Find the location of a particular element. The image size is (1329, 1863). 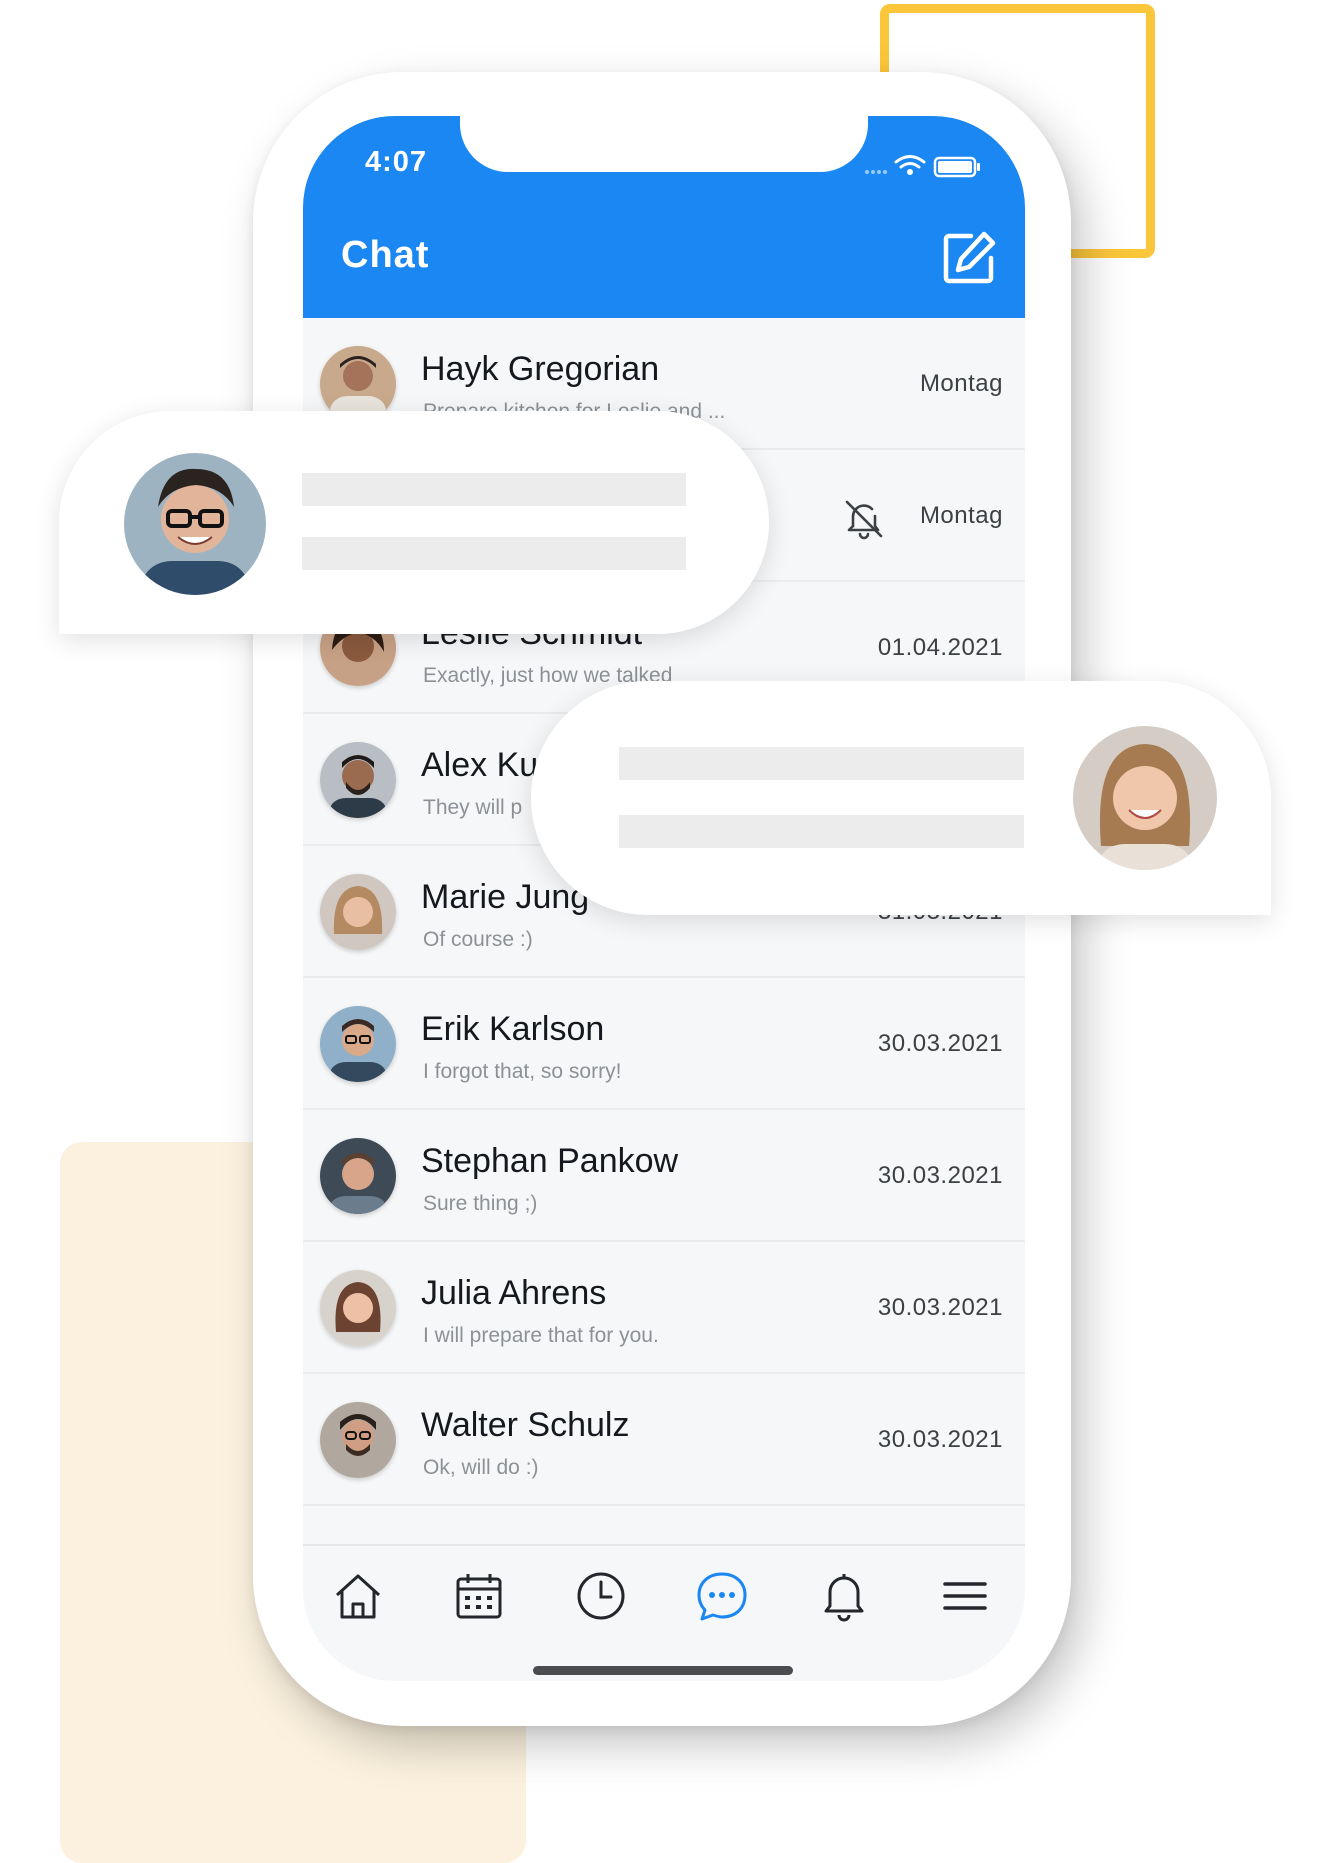

status-time: 4:07 is located at coordinates (396, 162).